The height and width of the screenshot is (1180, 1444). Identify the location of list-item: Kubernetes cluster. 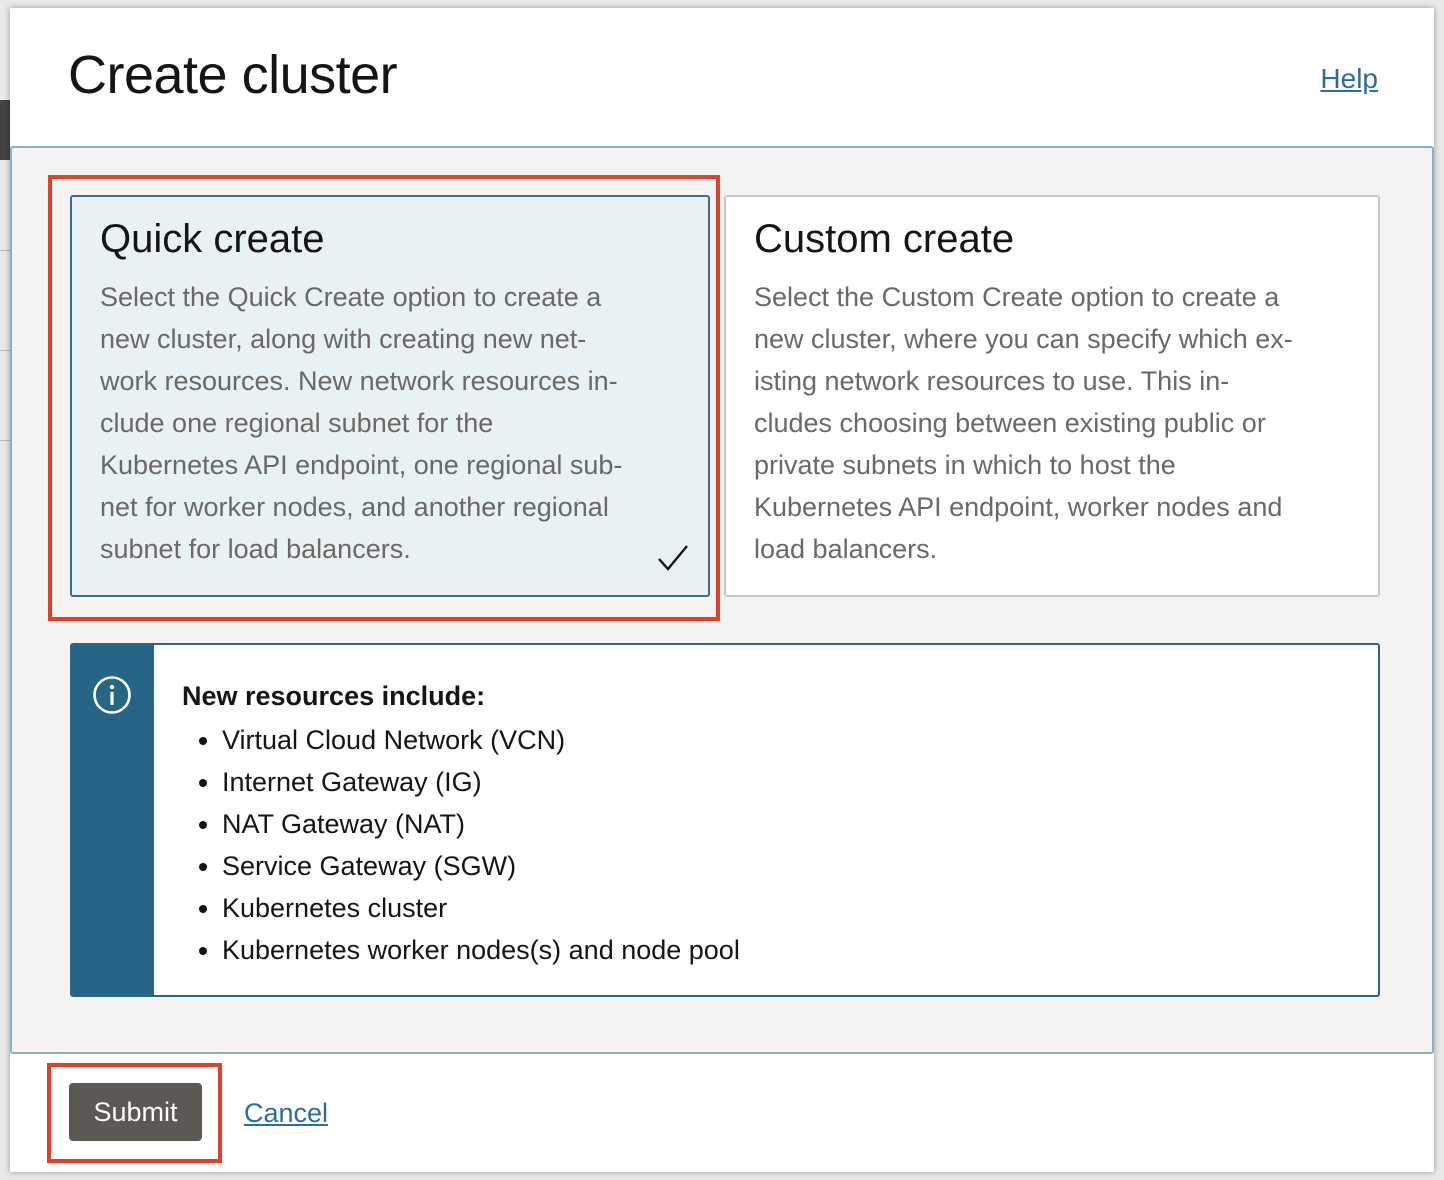
(481, 908).